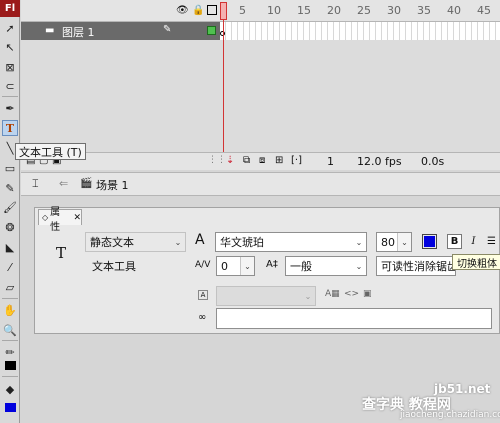 This screenshot has width=500, height=423. I want to click on letter-spacing-value: 0, so click(224, 266).